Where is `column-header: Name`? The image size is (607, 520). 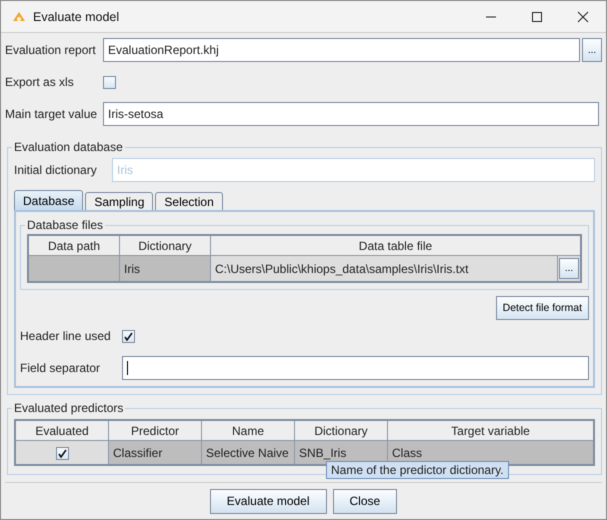
column-header: Name is located at coordinates (248, 430).